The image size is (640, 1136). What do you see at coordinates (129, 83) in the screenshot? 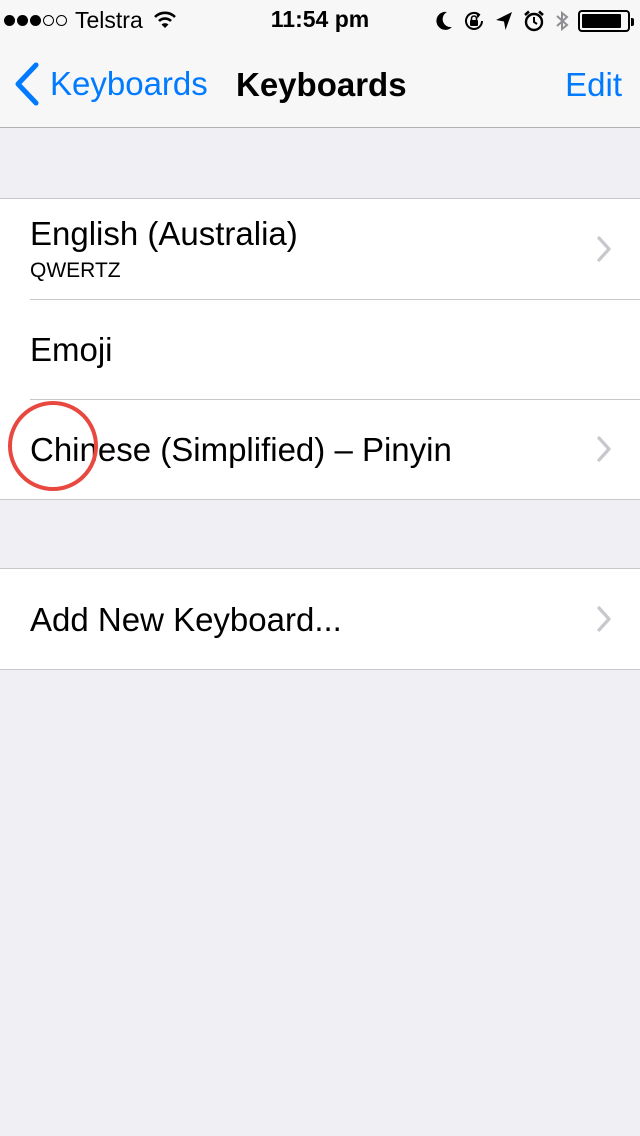
I see `back-button-label: Keyboards` at bounding box center [129, 83].